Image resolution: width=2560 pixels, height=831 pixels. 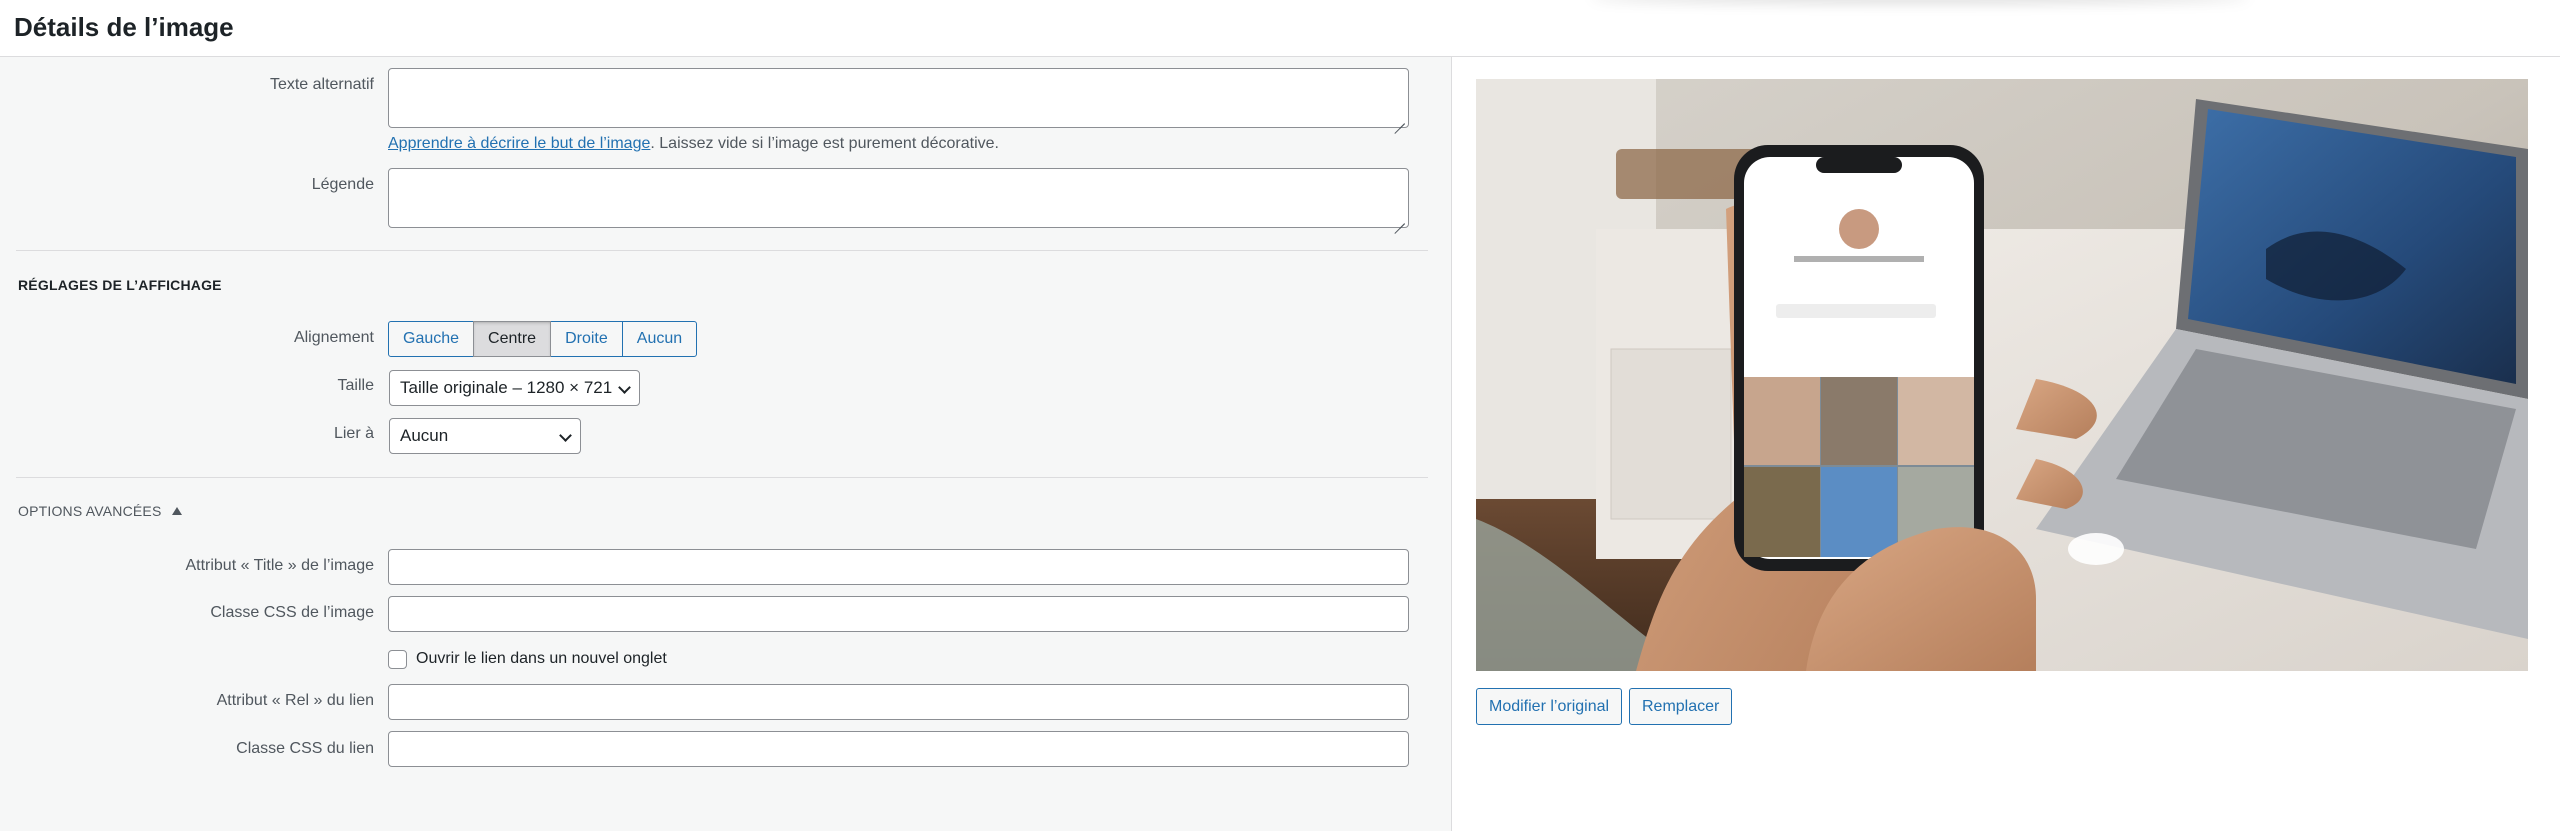 What do you see at coordinates (424, 435) in the screenshot?
I see `link-to-select-value: Aucun` at bounding box center [424, 435].